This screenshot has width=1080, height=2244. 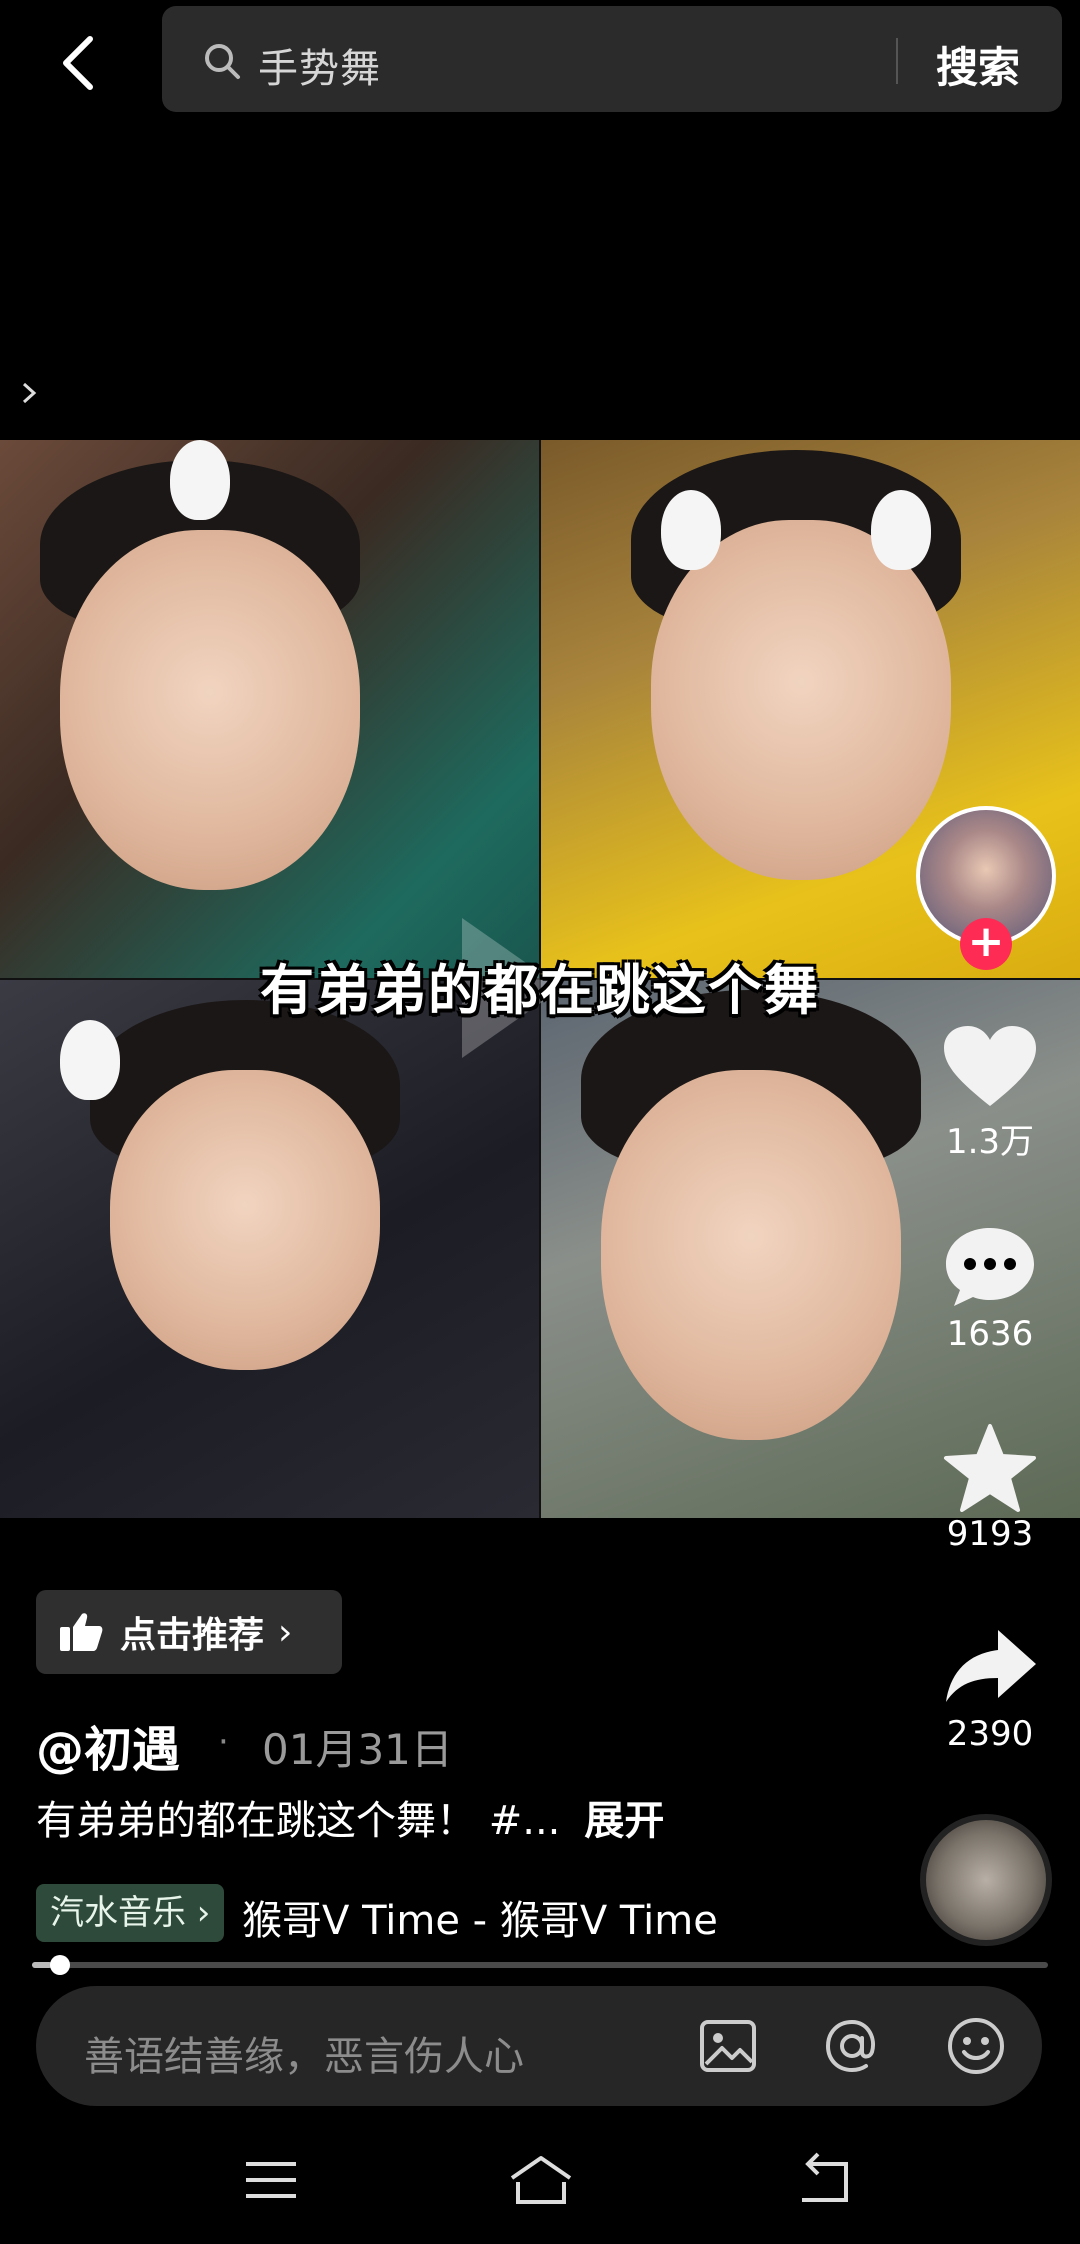 I want to click on author-name: @初遇, so click(x=108, y=1745).